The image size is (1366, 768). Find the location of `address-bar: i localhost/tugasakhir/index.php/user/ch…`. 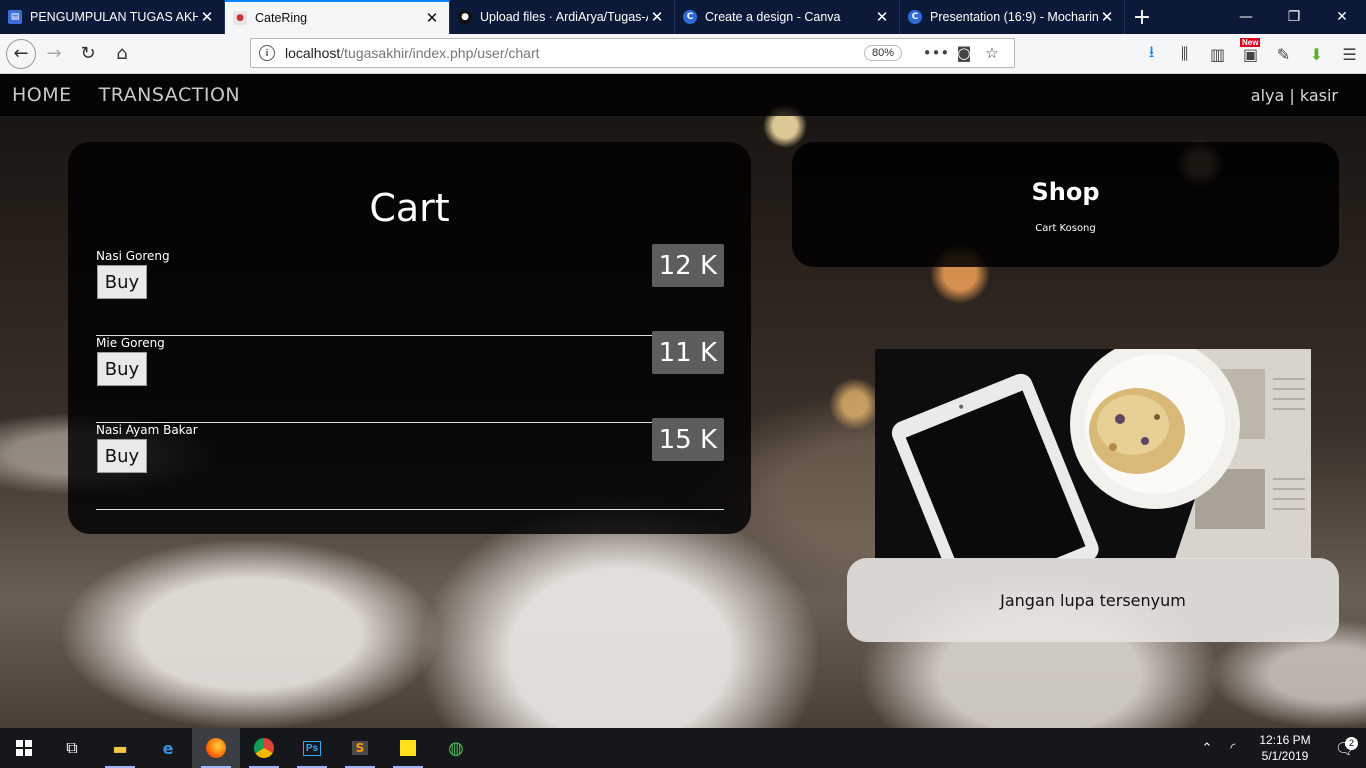

address-bar: i localhost/tugasakhir/index.php/user/ch… is located at coordinates (632, 53).